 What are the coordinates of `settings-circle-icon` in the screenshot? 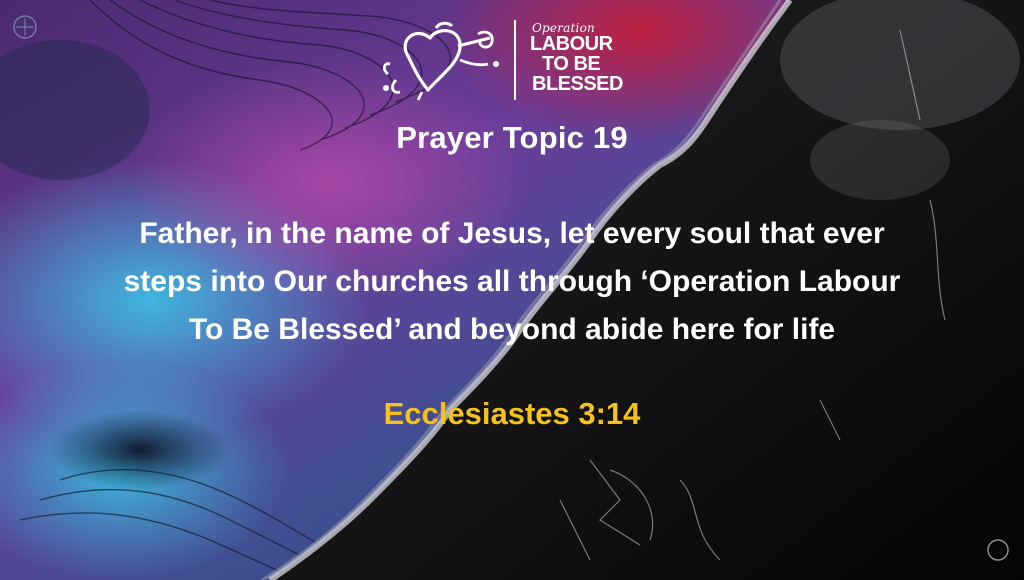 It's located at (25, 27).